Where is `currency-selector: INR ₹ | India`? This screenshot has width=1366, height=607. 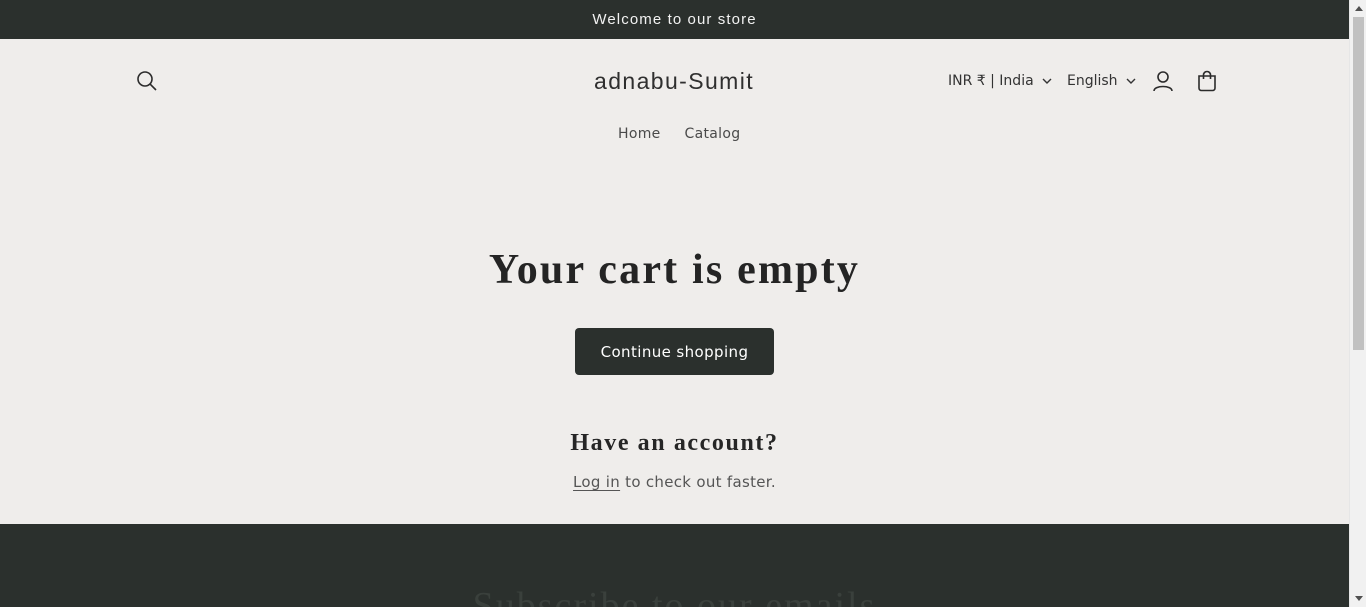
currency-selector: INR ₹ | India is located at coordinates (1000, 81).